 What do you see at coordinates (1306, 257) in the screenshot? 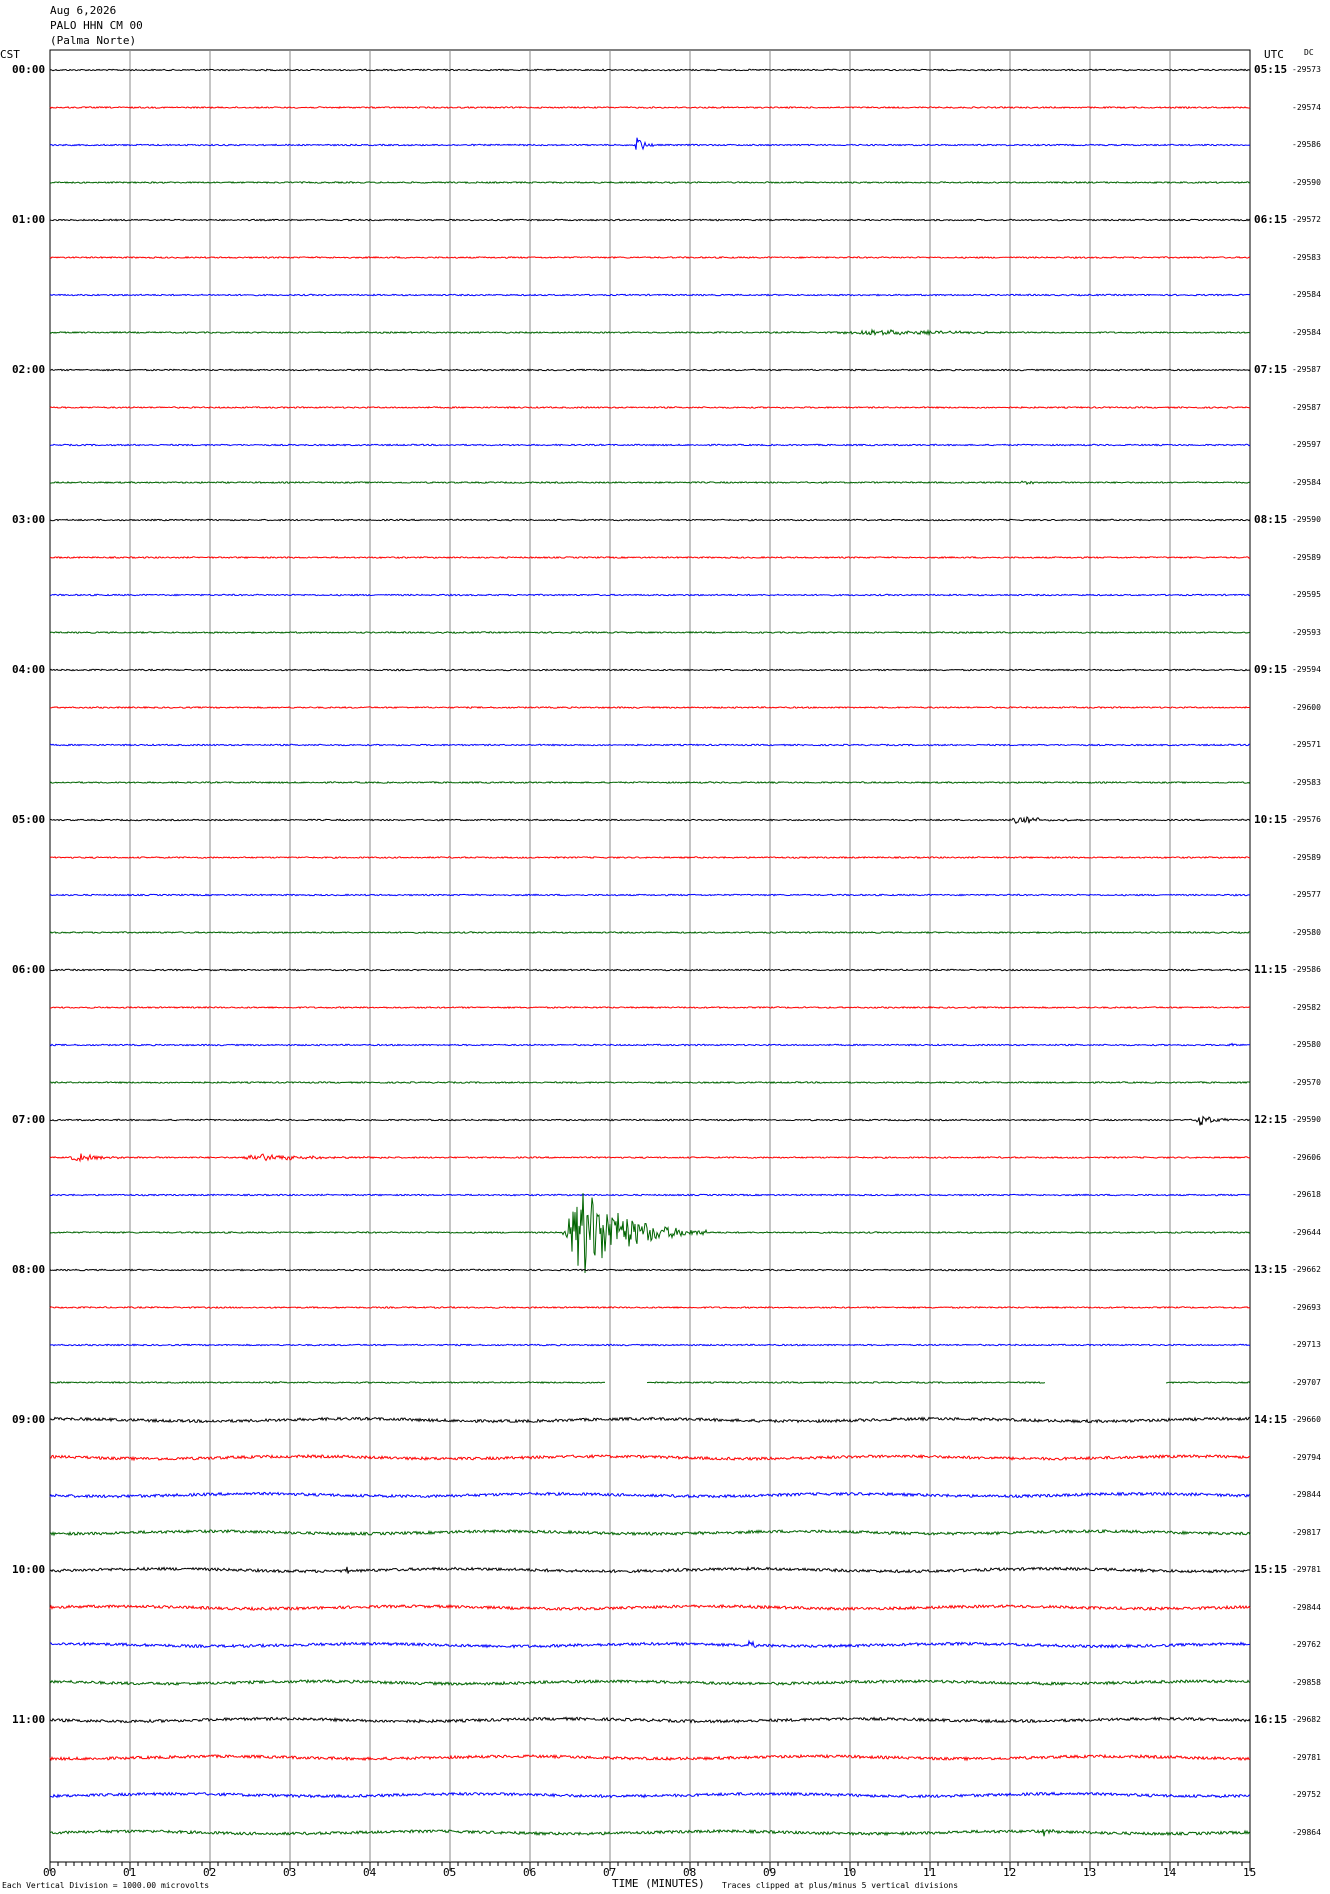
I see `dc-offset-label: -29583` at bounding box center [1306, 257].